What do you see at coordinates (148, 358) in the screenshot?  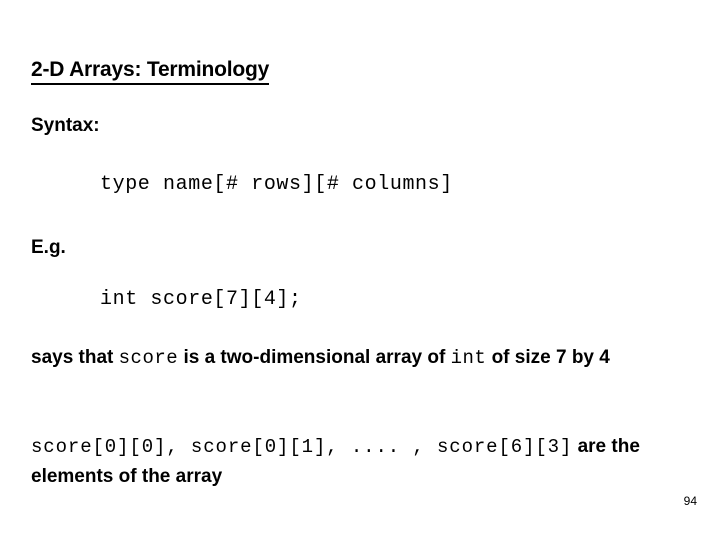 I see `says-mono-score: score` at bounding box center [148, 358].